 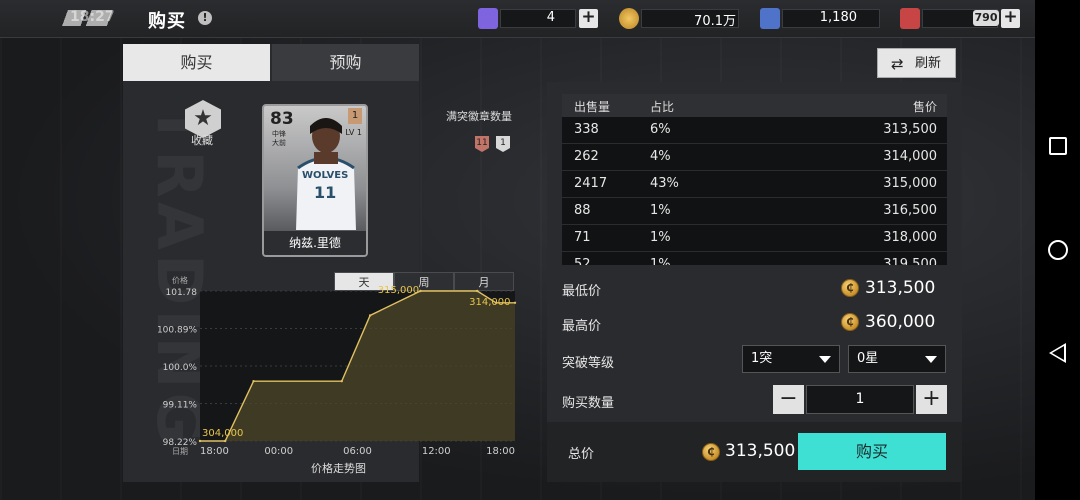 I want to click on price-annotation: 314,000, so click(x=489, y=302).